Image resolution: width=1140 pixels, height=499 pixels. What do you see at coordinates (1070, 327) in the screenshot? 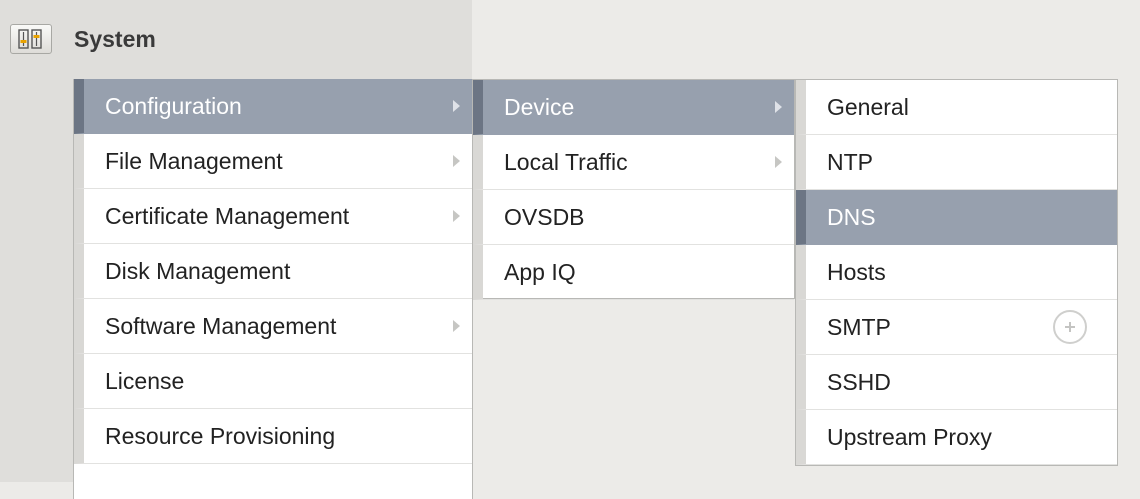
I see `add-circle-icon` at bounding box center [1070, 327].